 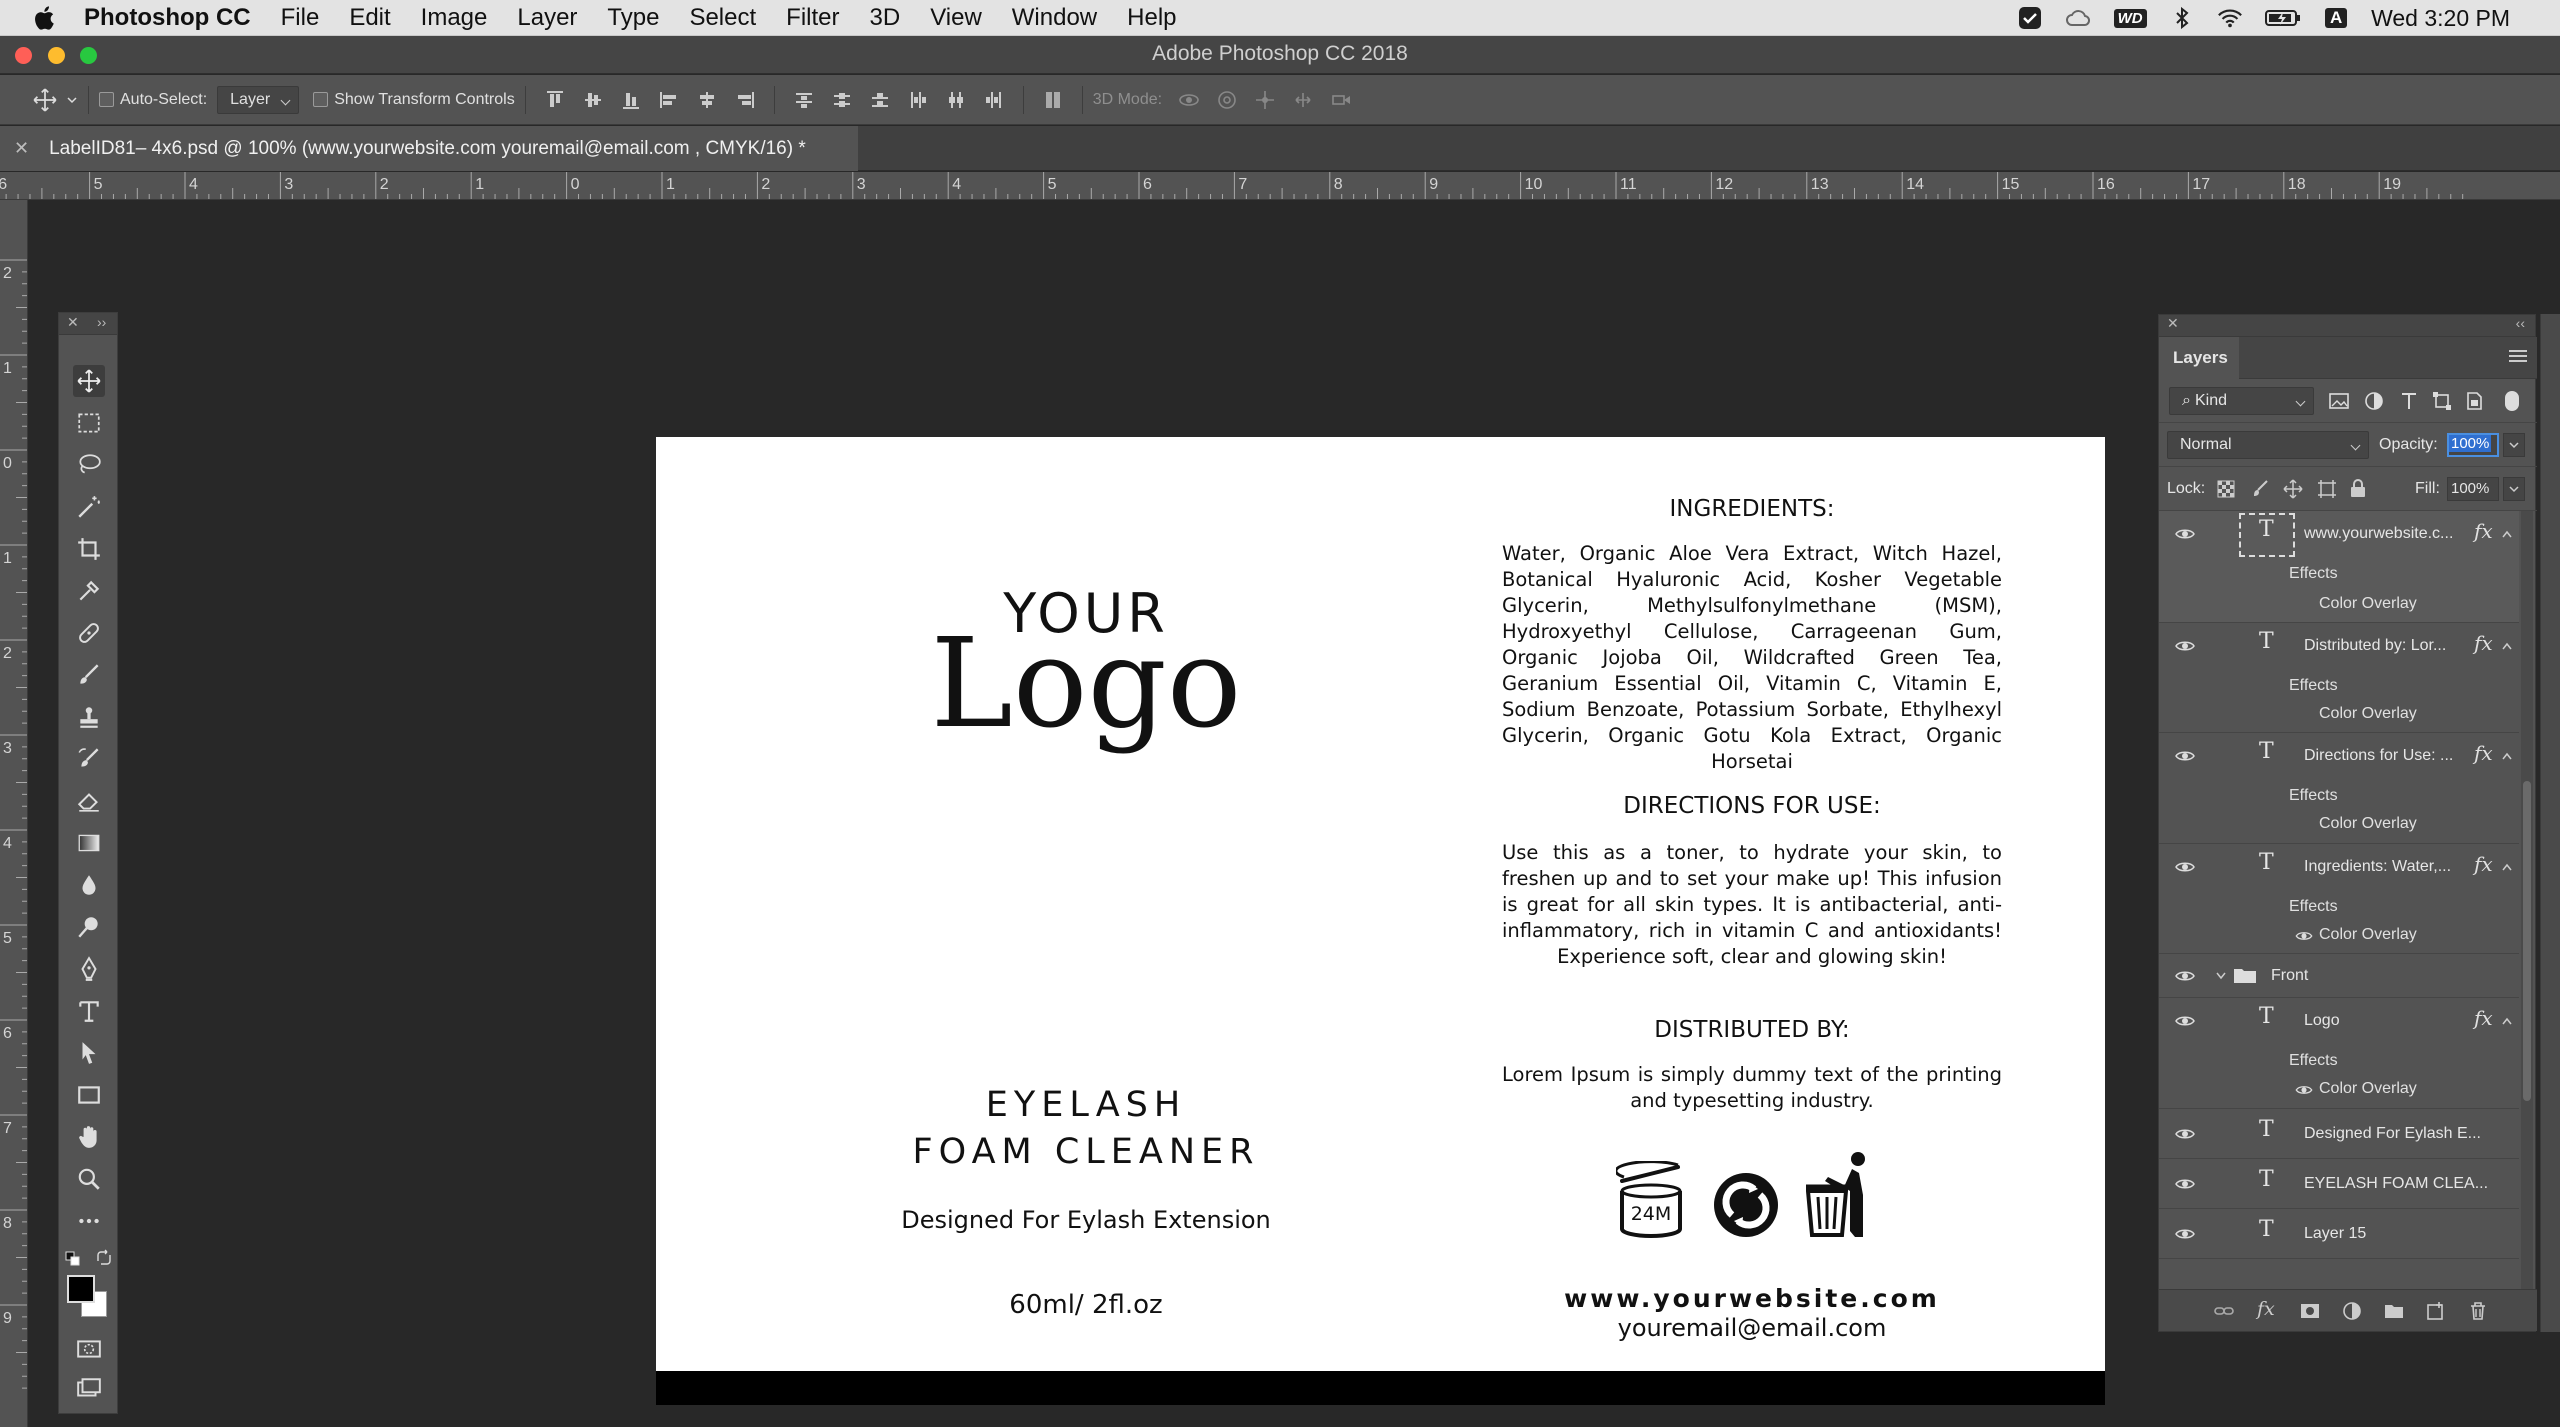 I want to click on eraser-tool, so click(x=89, y=801).